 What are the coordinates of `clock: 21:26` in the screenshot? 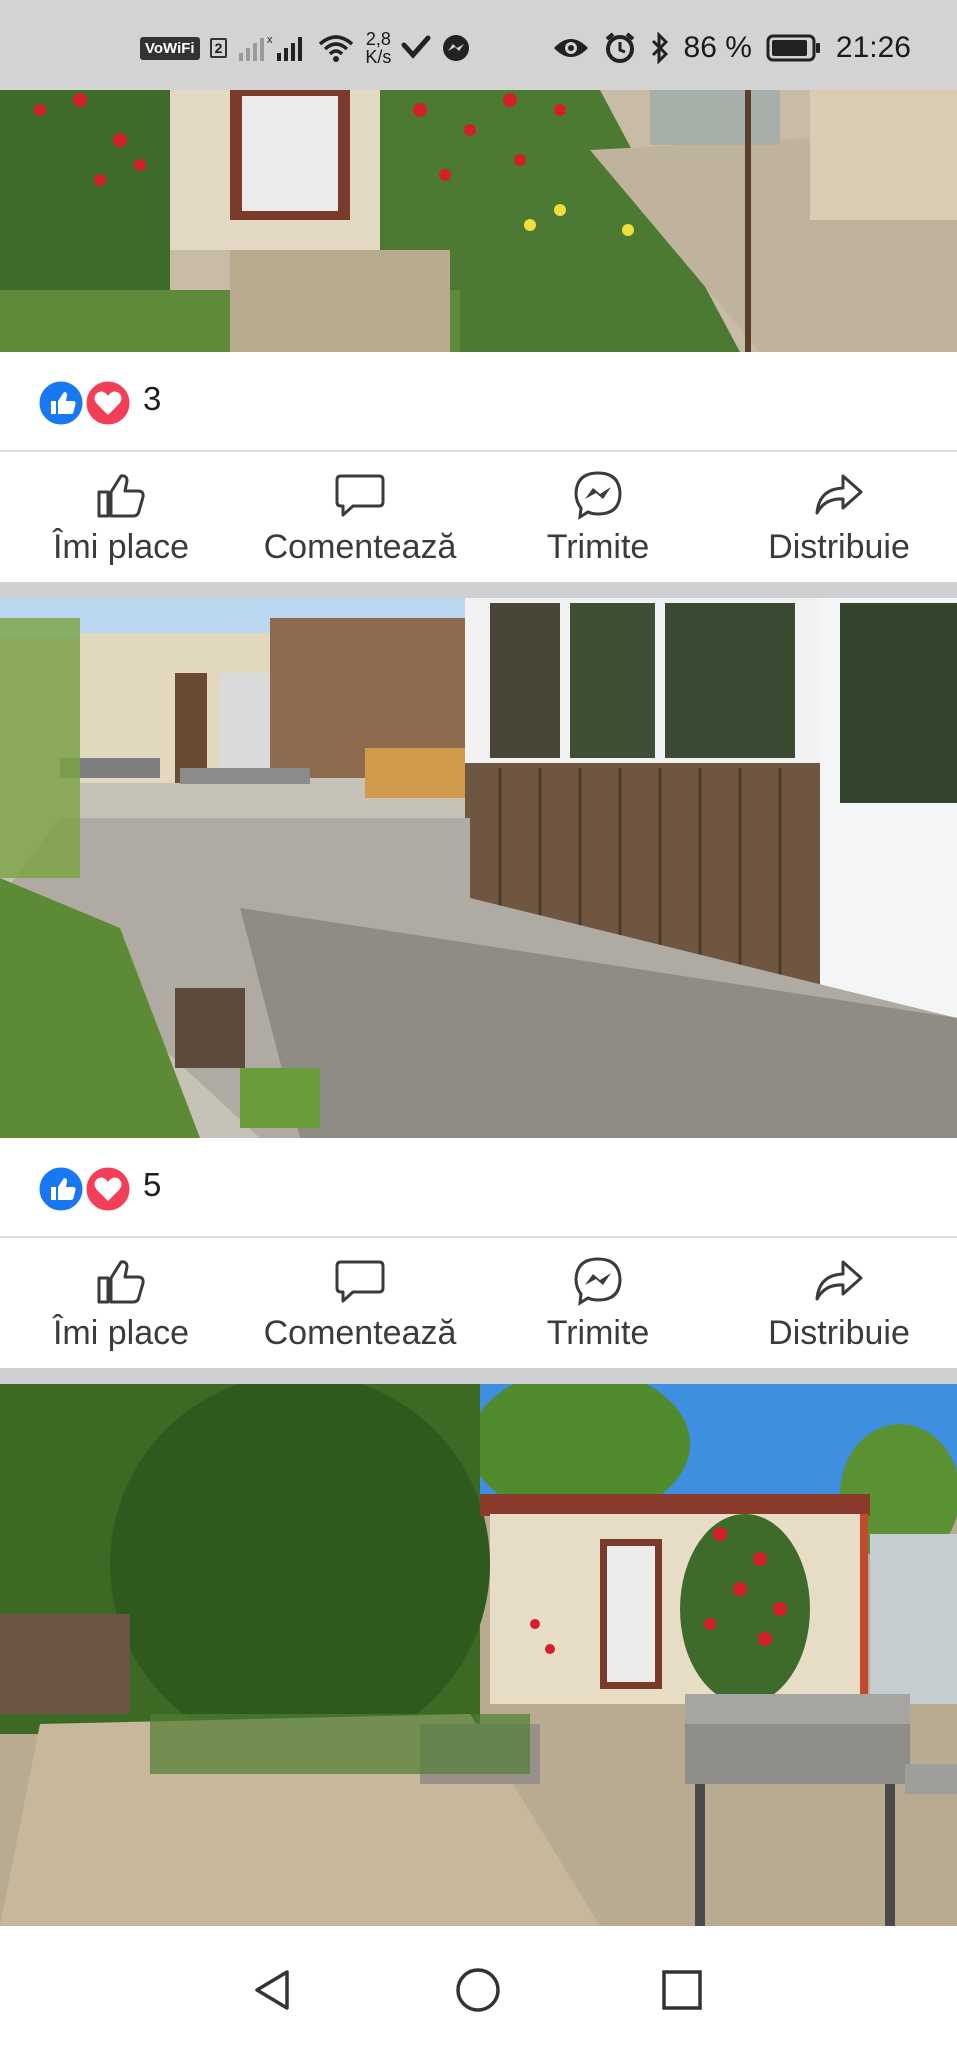 It's located at (873, 47).